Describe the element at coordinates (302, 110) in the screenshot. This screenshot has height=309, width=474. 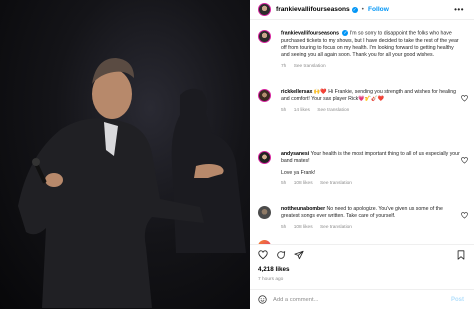
I see `comment-likes: 14 likes` at that location.